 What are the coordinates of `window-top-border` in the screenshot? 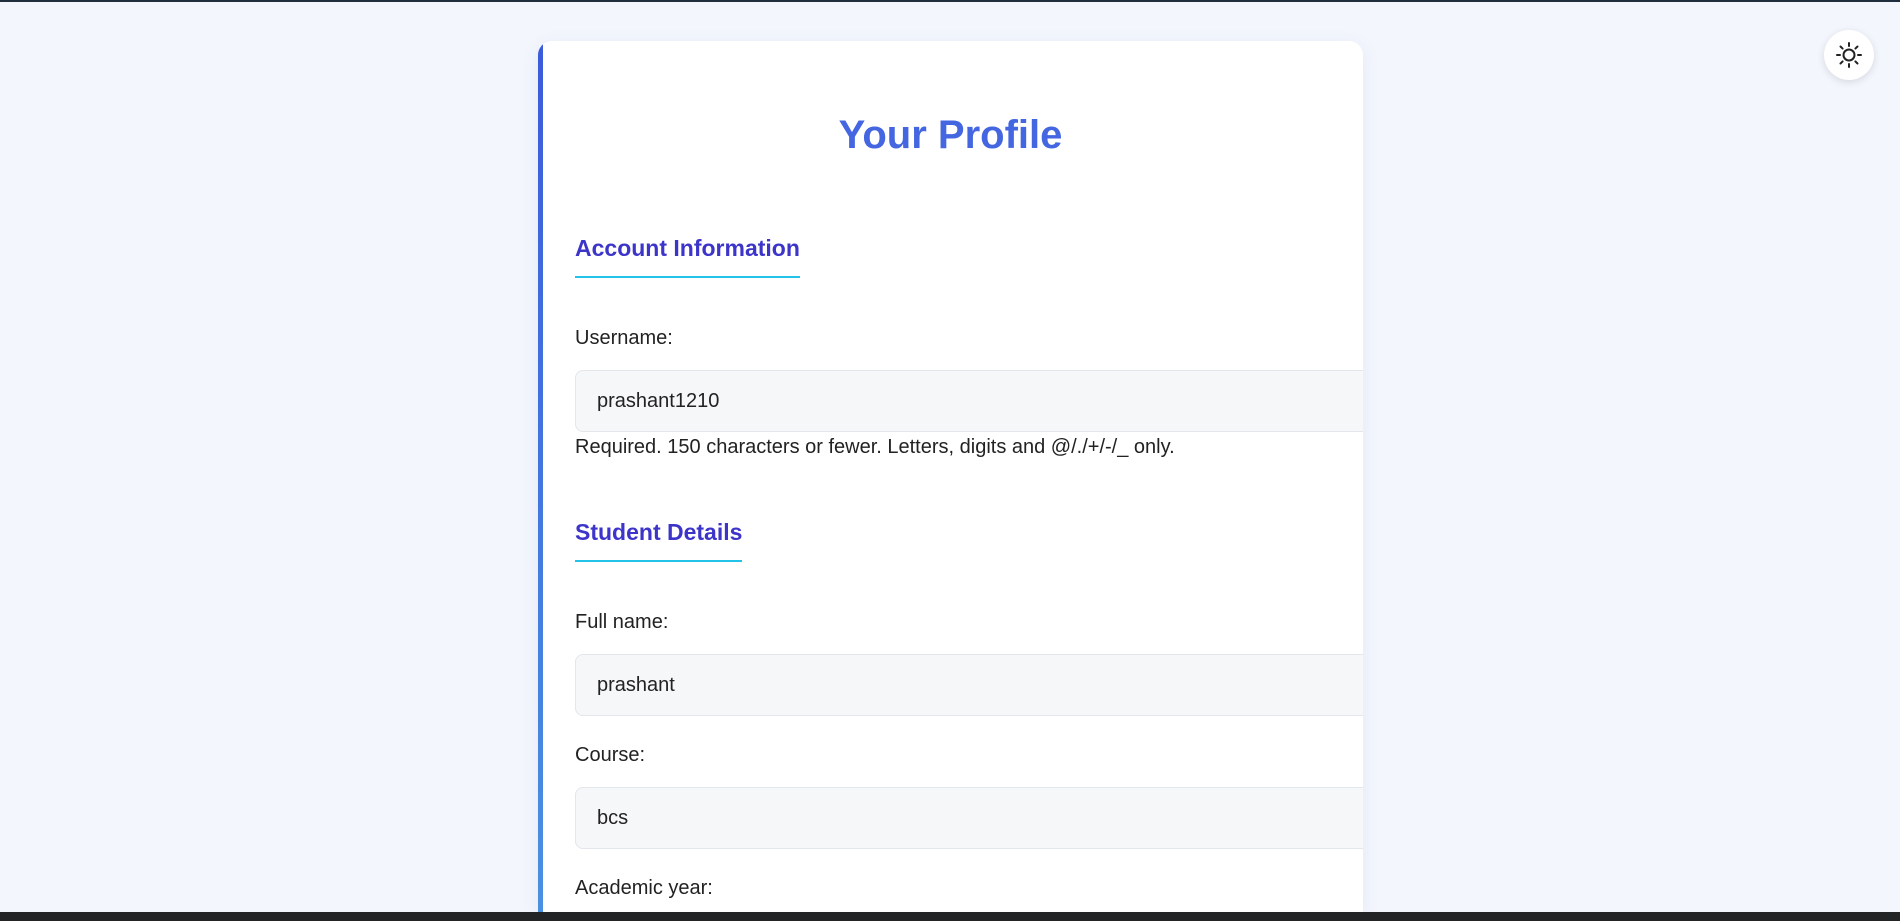 It's located at (950, 1).